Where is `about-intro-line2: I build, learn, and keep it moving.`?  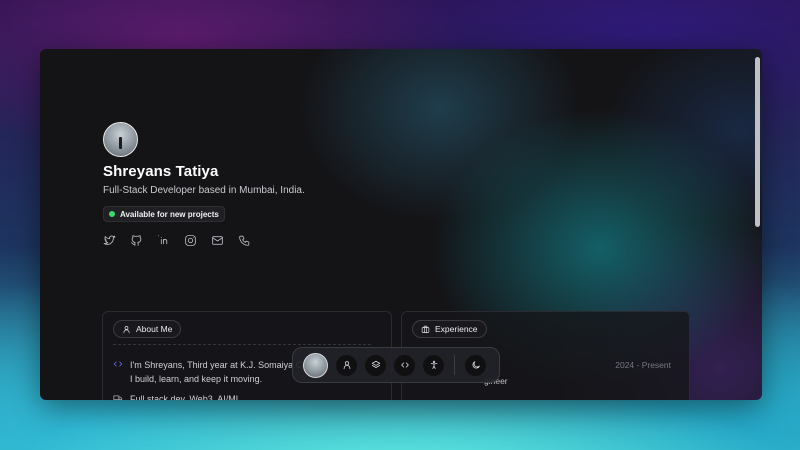 about-intro-line2: I build, learn, and keep it moving. is located at coordinates (196, 379).